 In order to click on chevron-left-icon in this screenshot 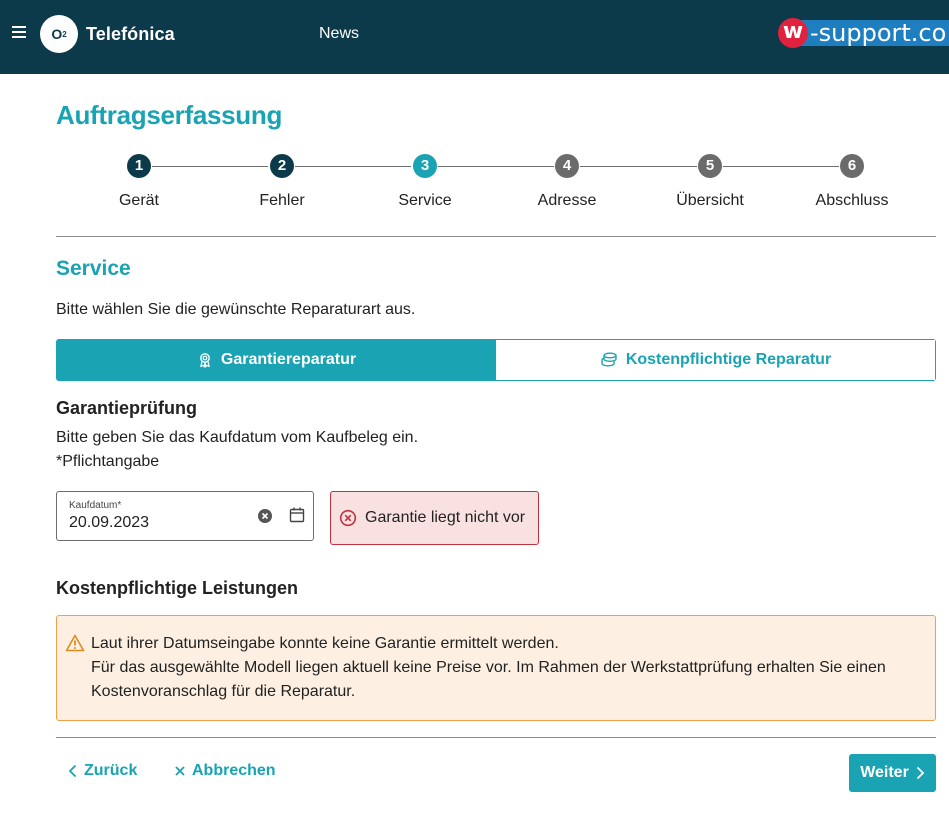, I will do `click(72, 771)`.